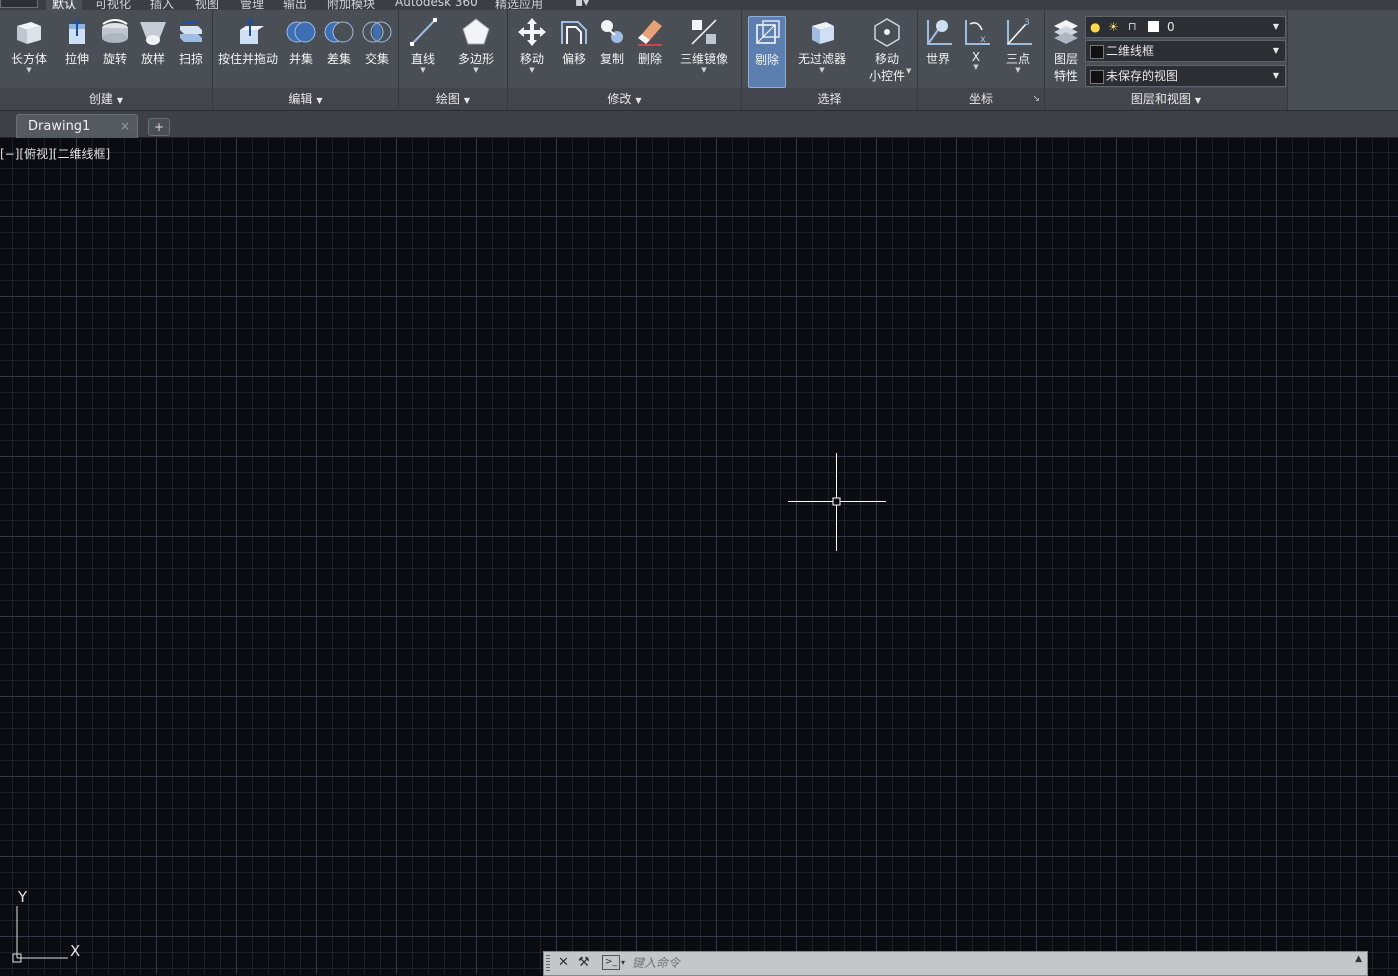 The image size is (1398, 976). I want to click on chevron-up-icon: ▲, so click(1358, 959).